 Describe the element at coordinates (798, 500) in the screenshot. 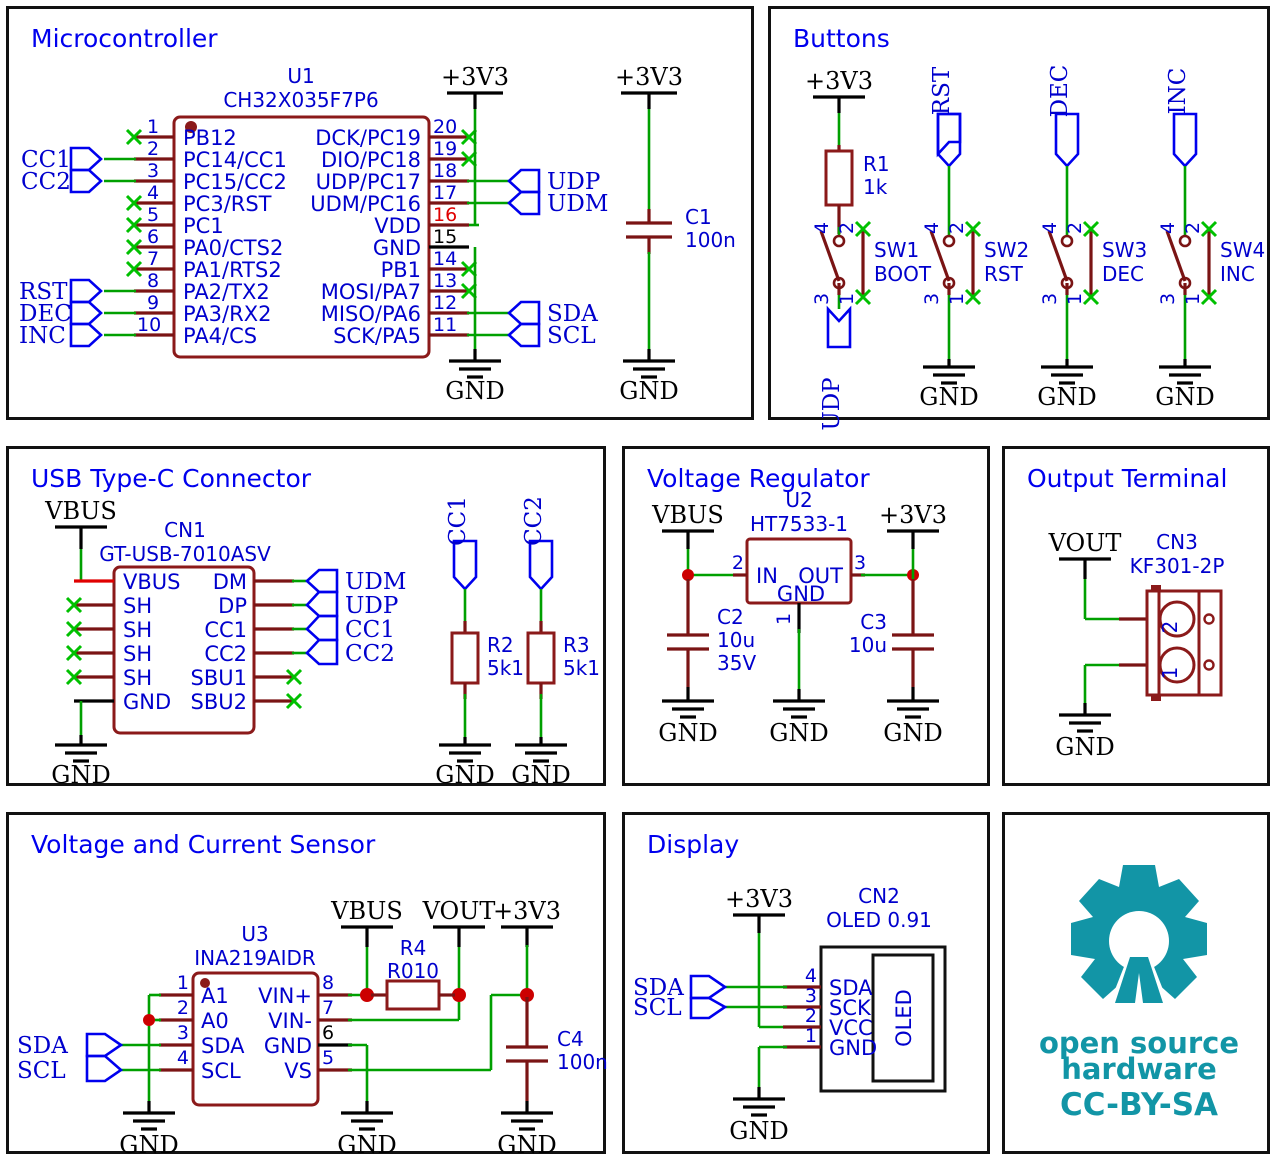

I see `u2-ref: U2` at that location.